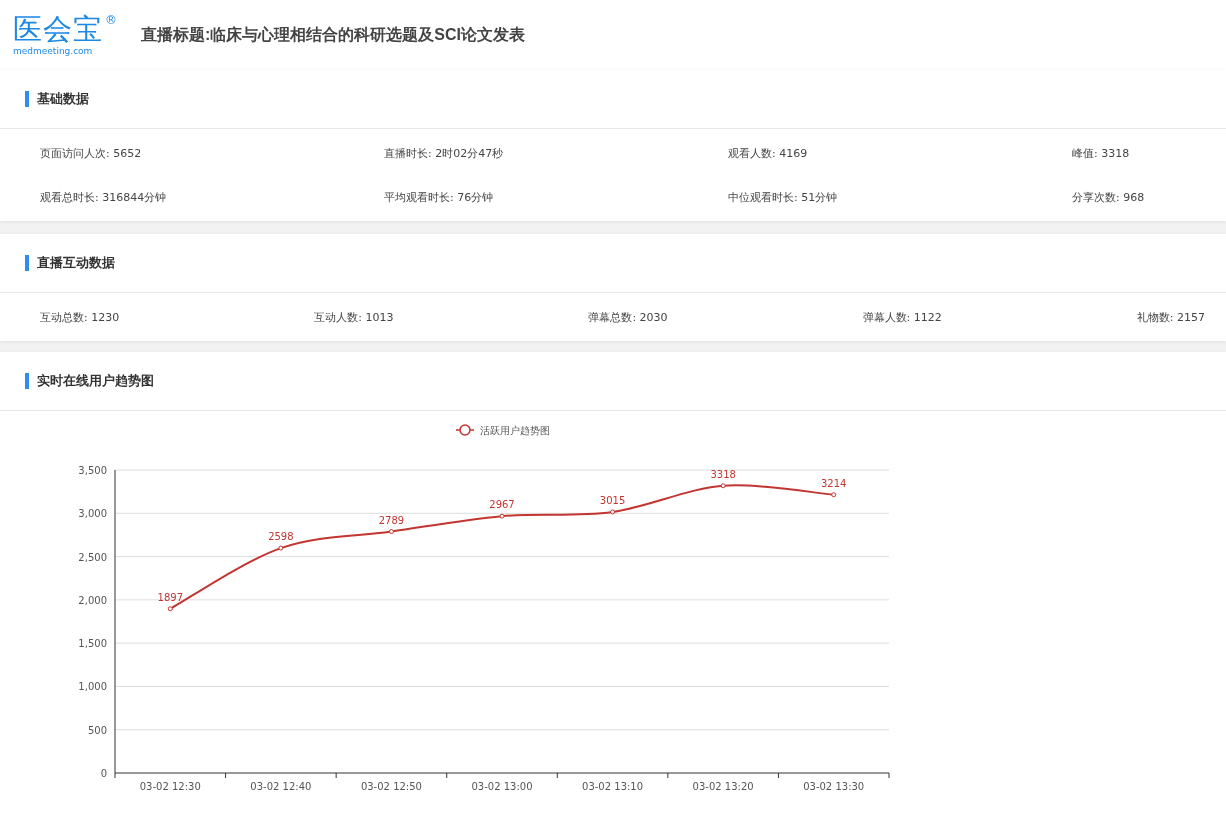 The width and height of the screenshot is (1226, 823). What do you see at coordinates (439, 197) in the screenshot?
I see `stat-text: 平均观看时长: 76分钟` at bounding box center [439, 197].